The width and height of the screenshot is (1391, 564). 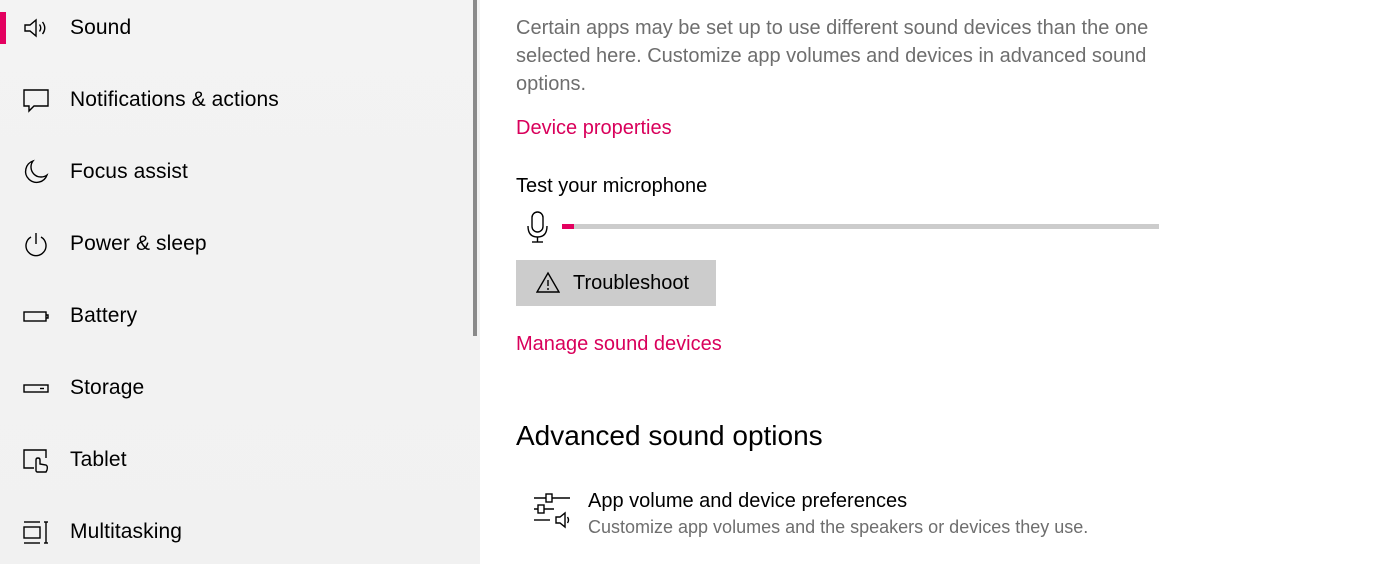 I want to click on microphone-icon, so click(x=538, y=227).